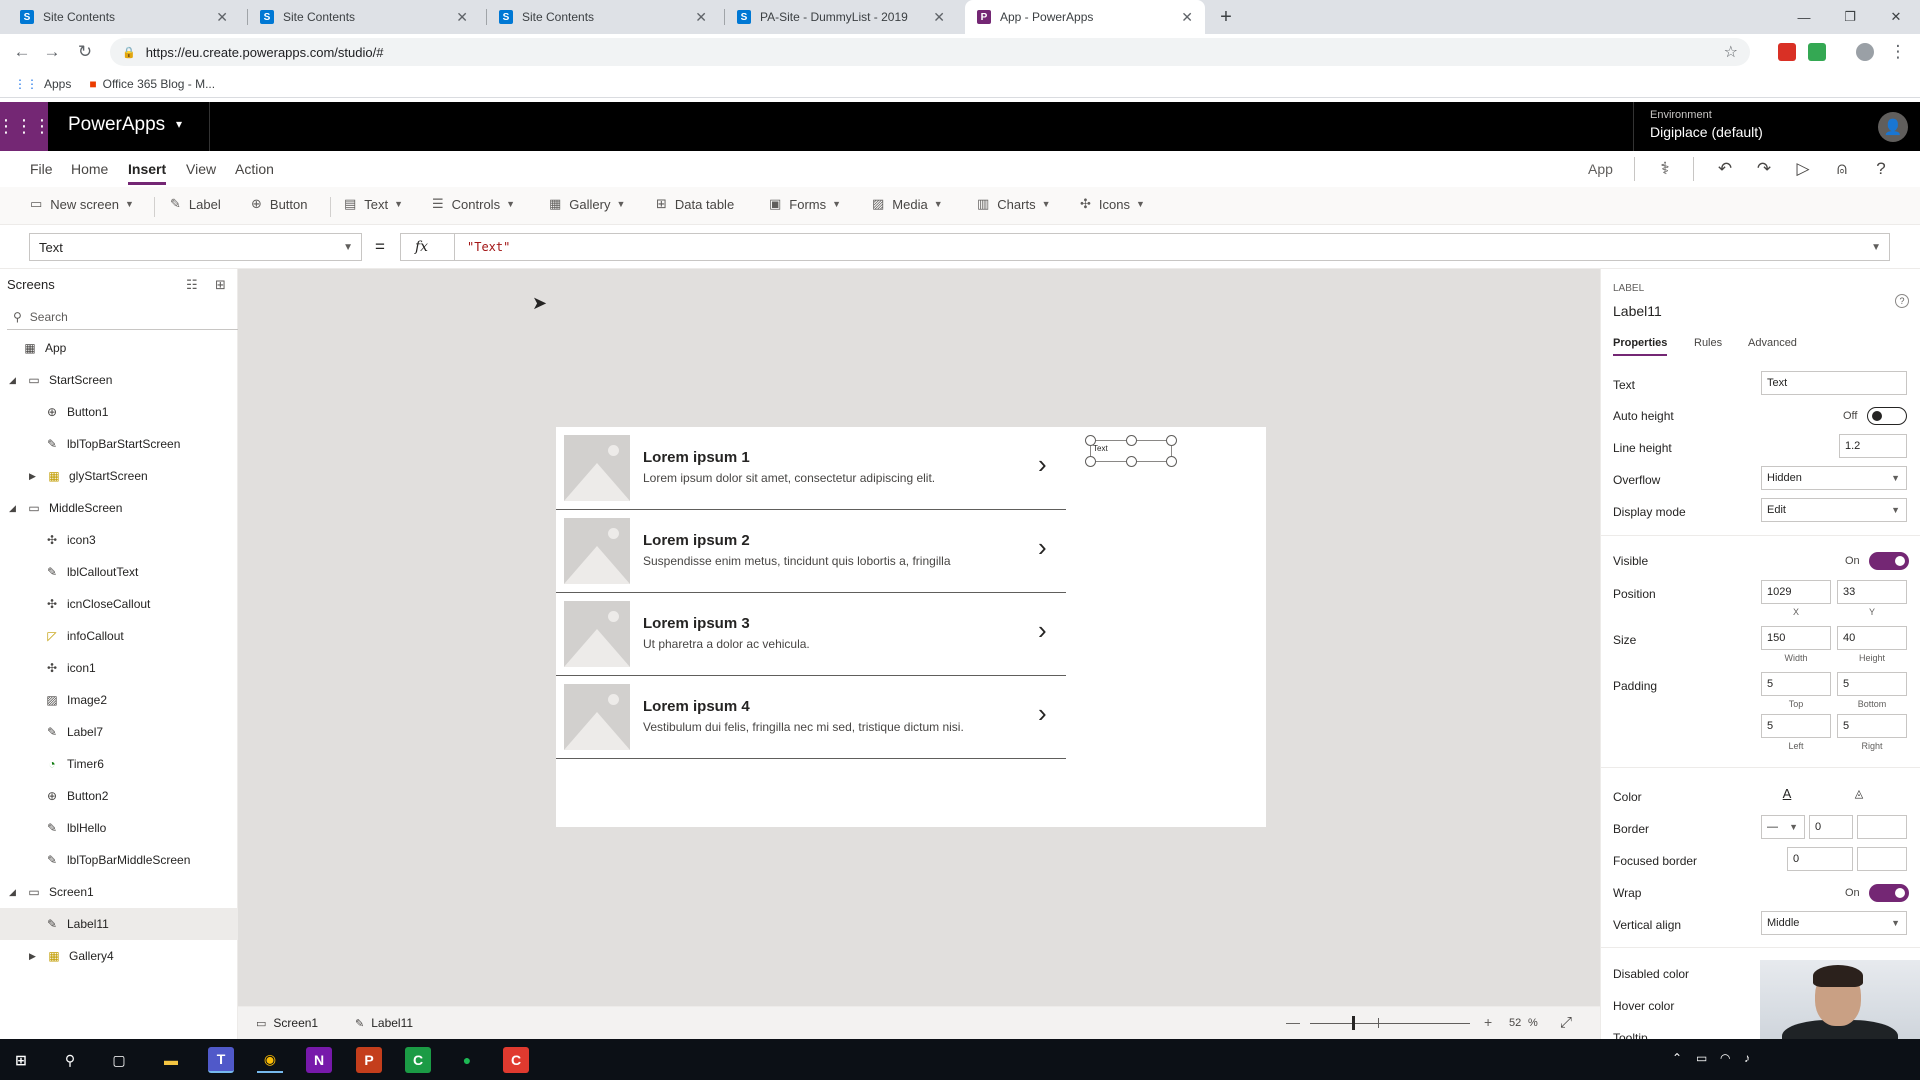 The width and height of the screenshot is (1920, 1080). What do you see at coordinates (118, 764) in the screenshot?
I see `tree-node-timer6: ◔ Timer6` at bounding box center [118, 764].